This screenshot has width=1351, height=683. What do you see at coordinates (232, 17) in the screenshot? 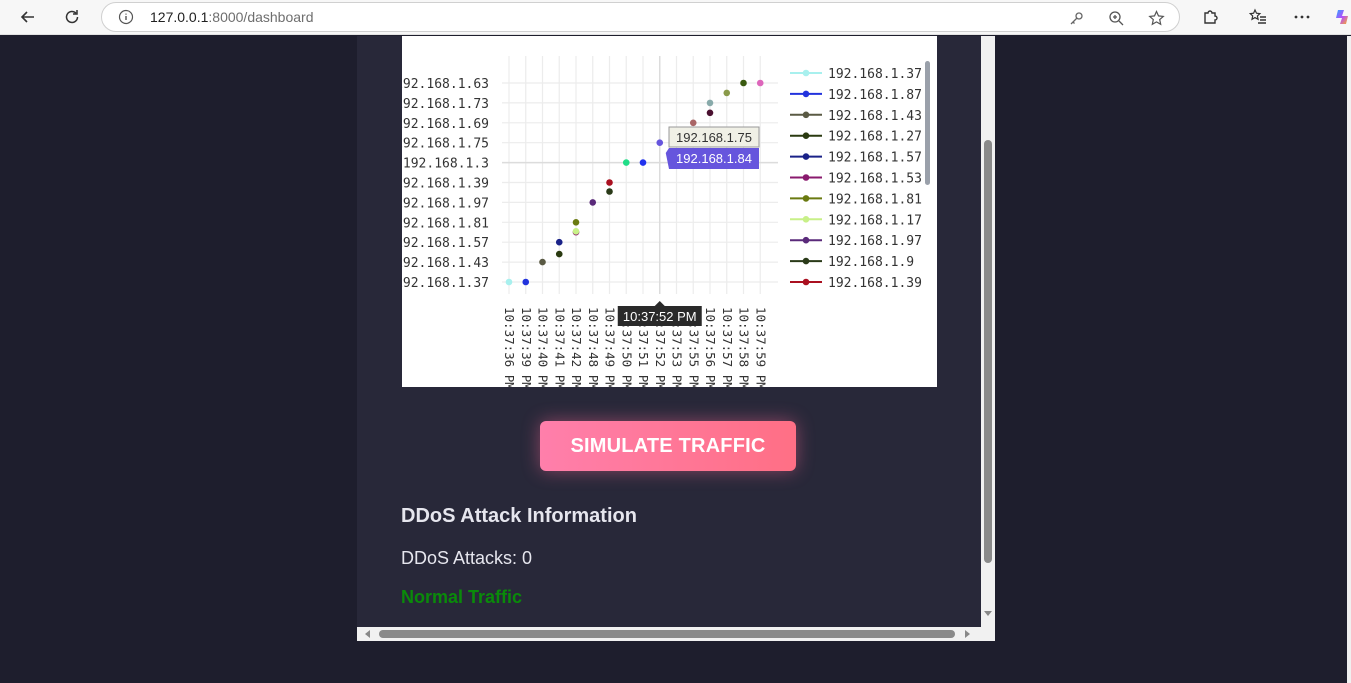
I see `url-text: 127.0.0.1:8000/dashboard` at bounding box center [232, 17].